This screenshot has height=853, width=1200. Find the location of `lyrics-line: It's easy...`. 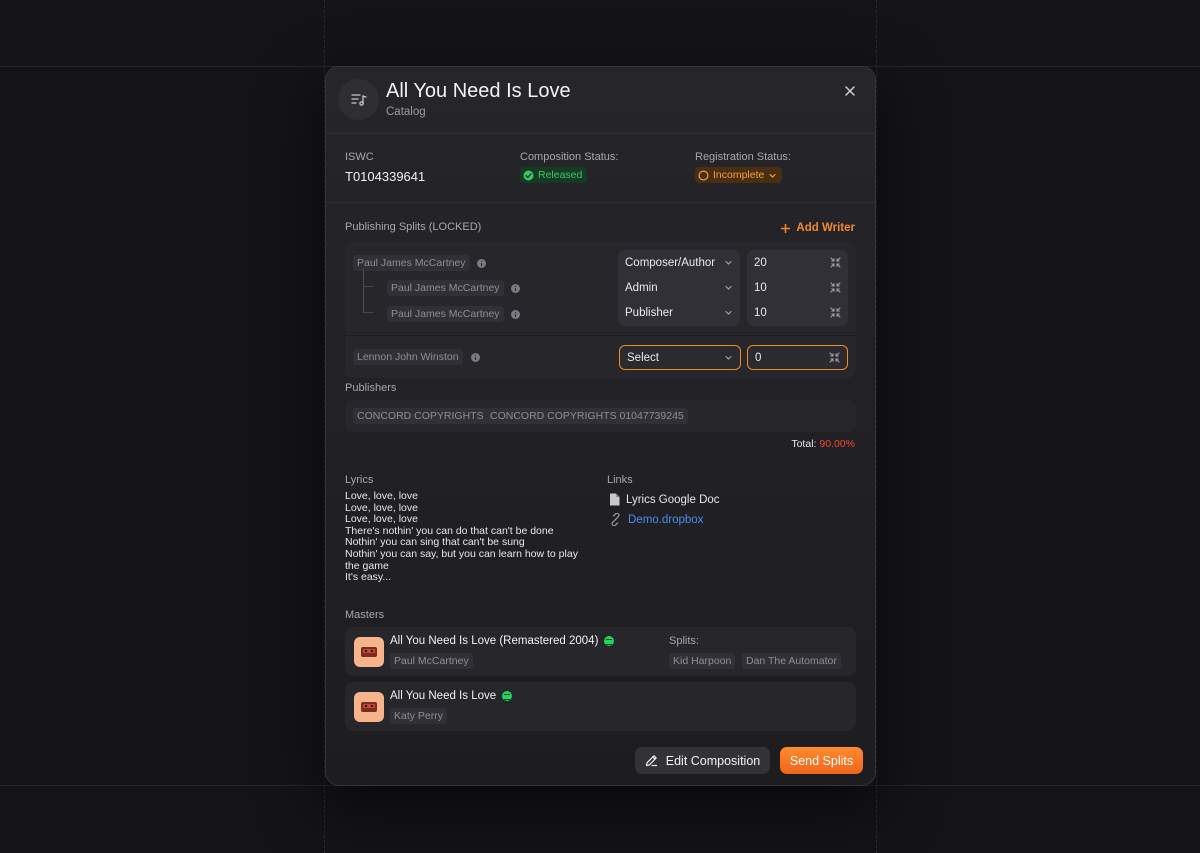

lyrics-line: It's easy... is located at coordinates (368, 577).